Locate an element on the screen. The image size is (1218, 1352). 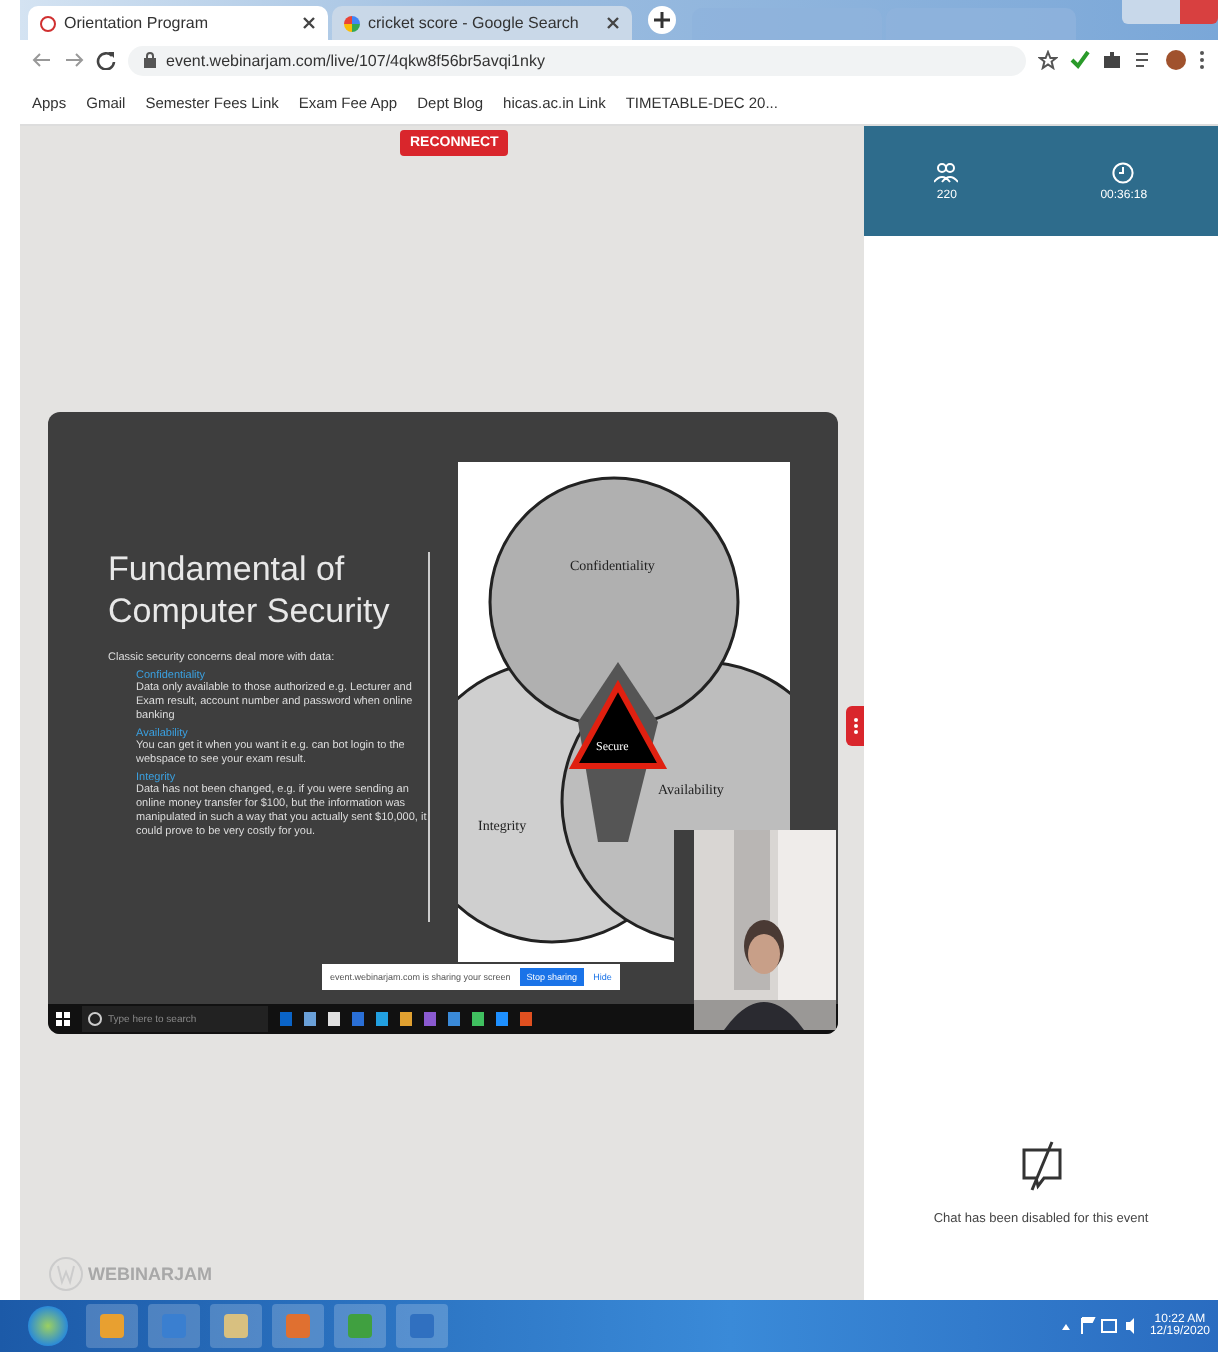
back-icon is located at coordinates (42, 60).